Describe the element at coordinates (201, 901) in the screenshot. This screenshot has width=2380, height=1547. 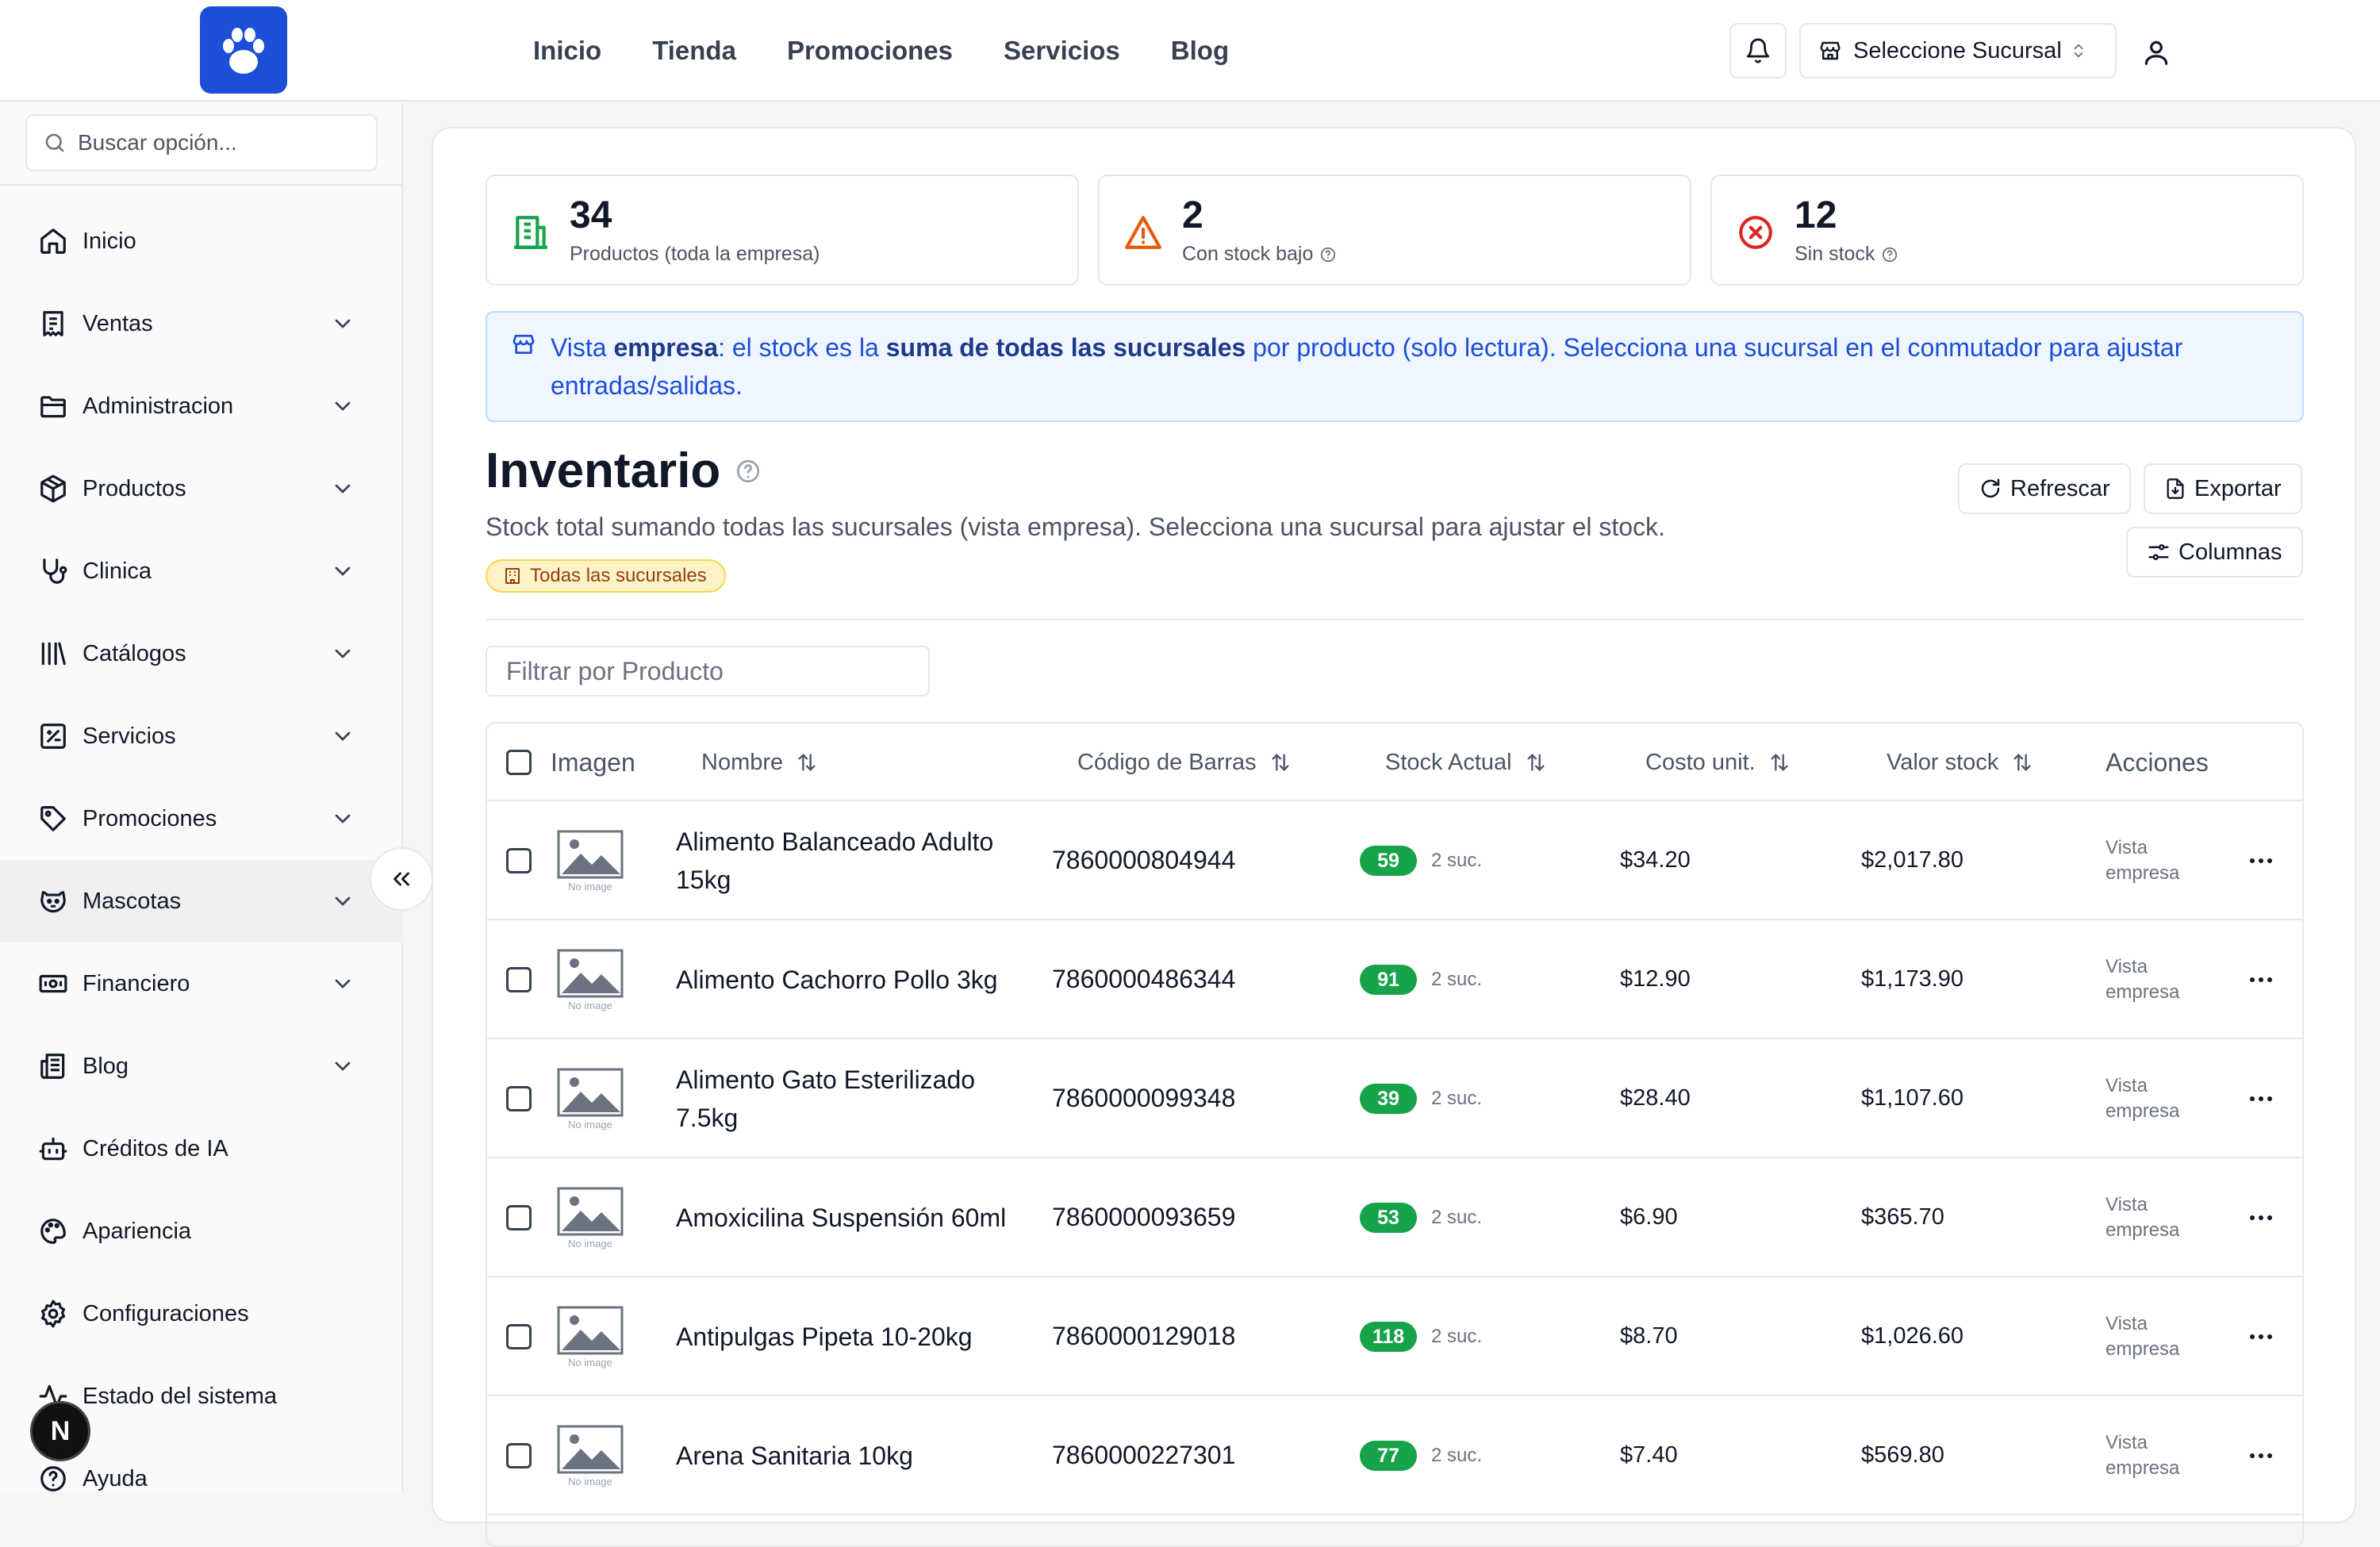
I see `sidebar-item-mascotas: Mascotas` at that location.